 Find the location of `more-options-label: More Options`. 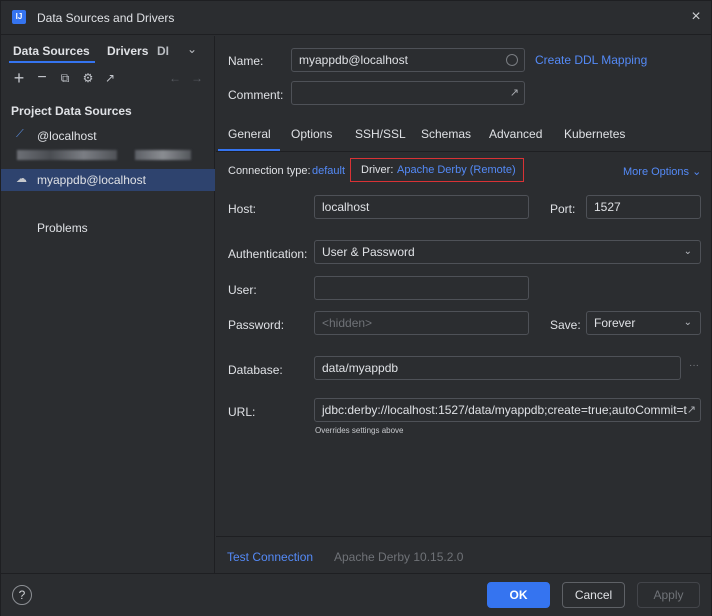

more-options-label: More Options is located at coordinates (656, 172).